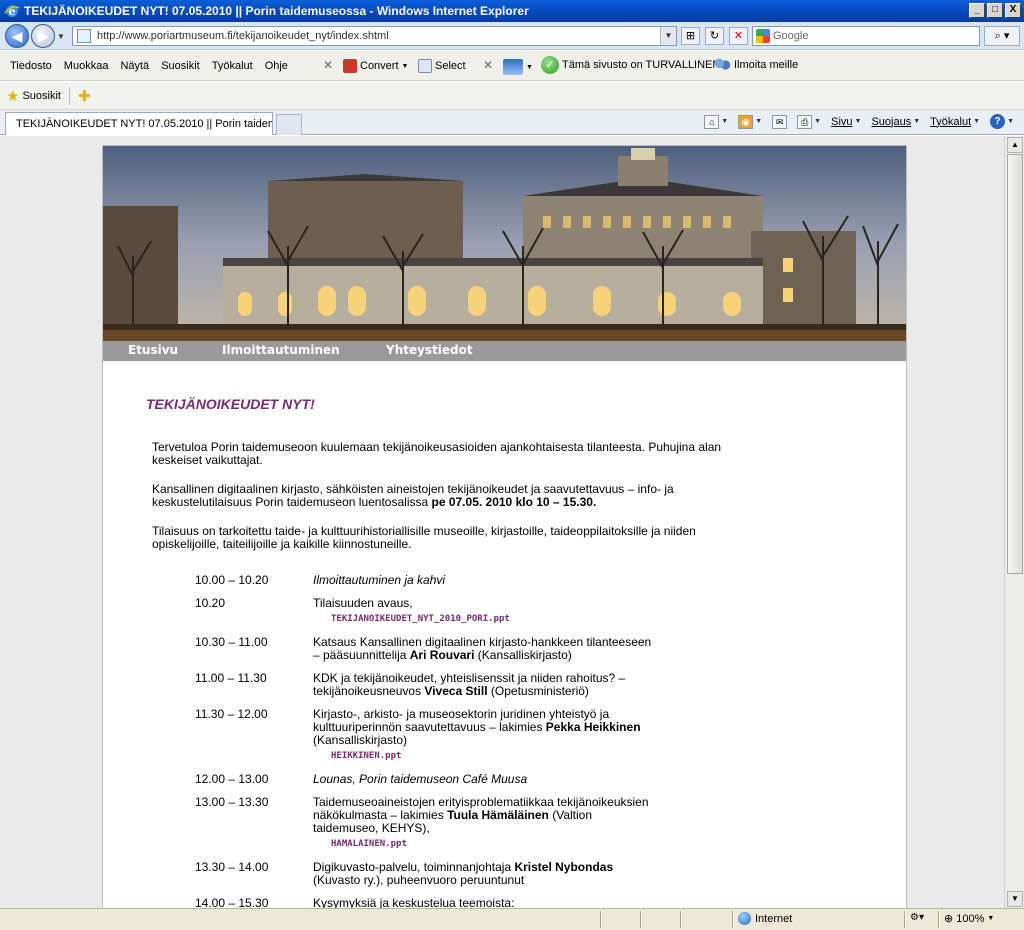  I want to click on page-menu: Sivu ▼, so click(846, 122).